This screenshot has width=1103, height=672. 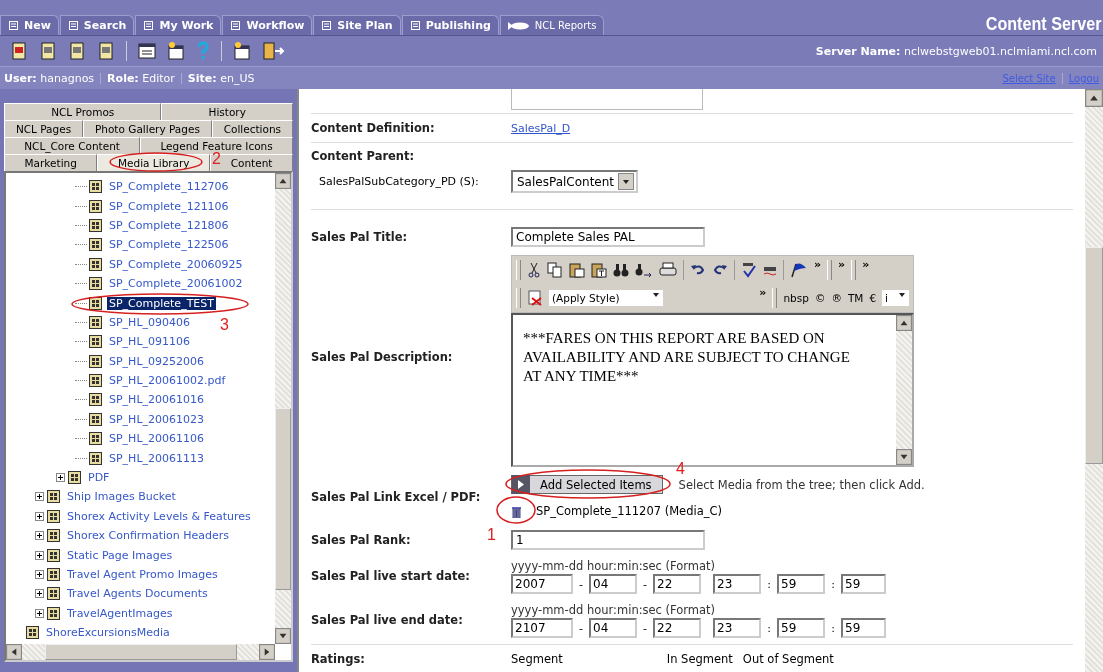 I want to click on font-select: i, so click(x=895, y=298).